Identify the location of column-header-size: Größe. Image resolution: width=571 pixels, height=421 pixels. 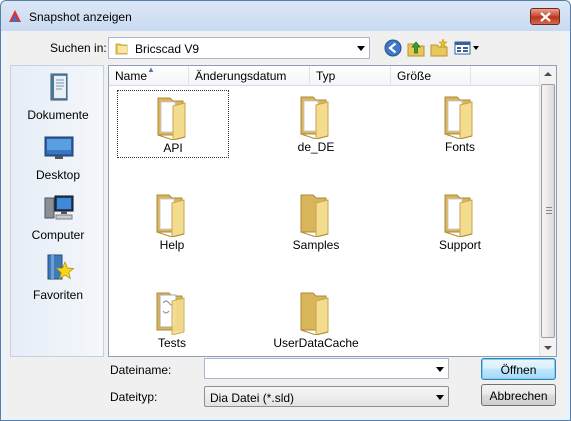
(431, 76).